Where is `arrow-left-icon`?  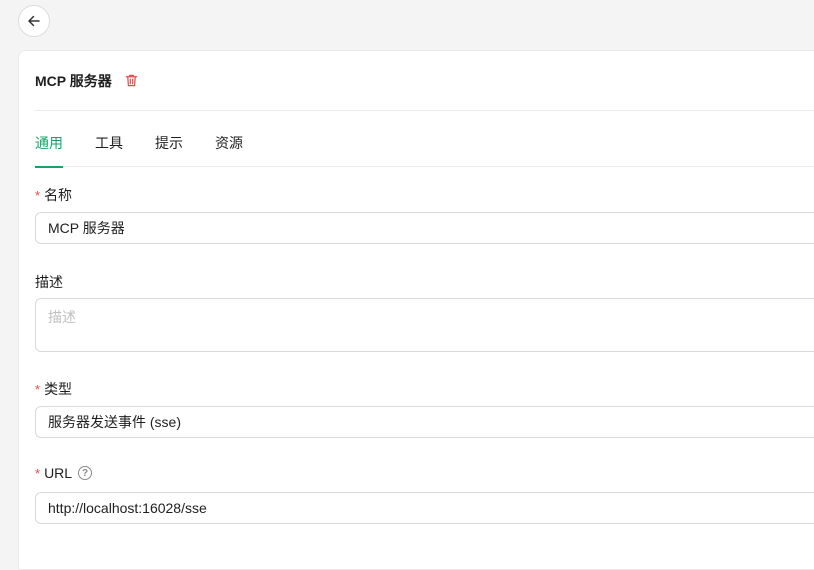
arrow-left-icon is located at coordinates (34, 21).